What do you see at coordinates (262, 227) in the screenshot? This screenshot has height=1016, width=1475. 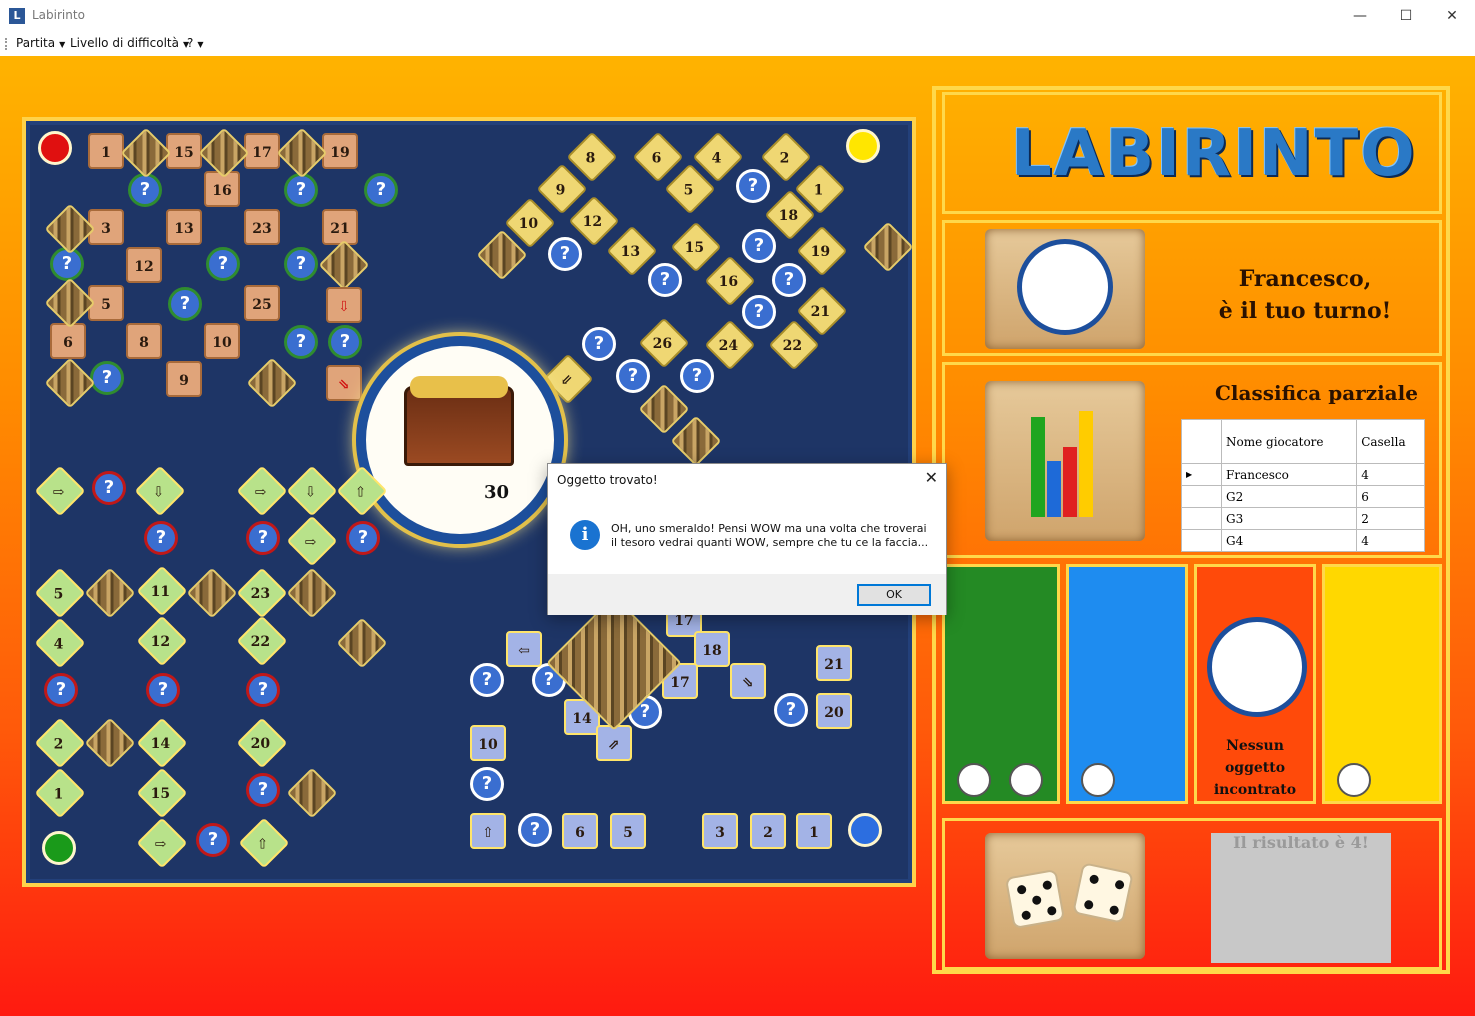 I see `red-tile: 23` at bounding box center [262, 227].